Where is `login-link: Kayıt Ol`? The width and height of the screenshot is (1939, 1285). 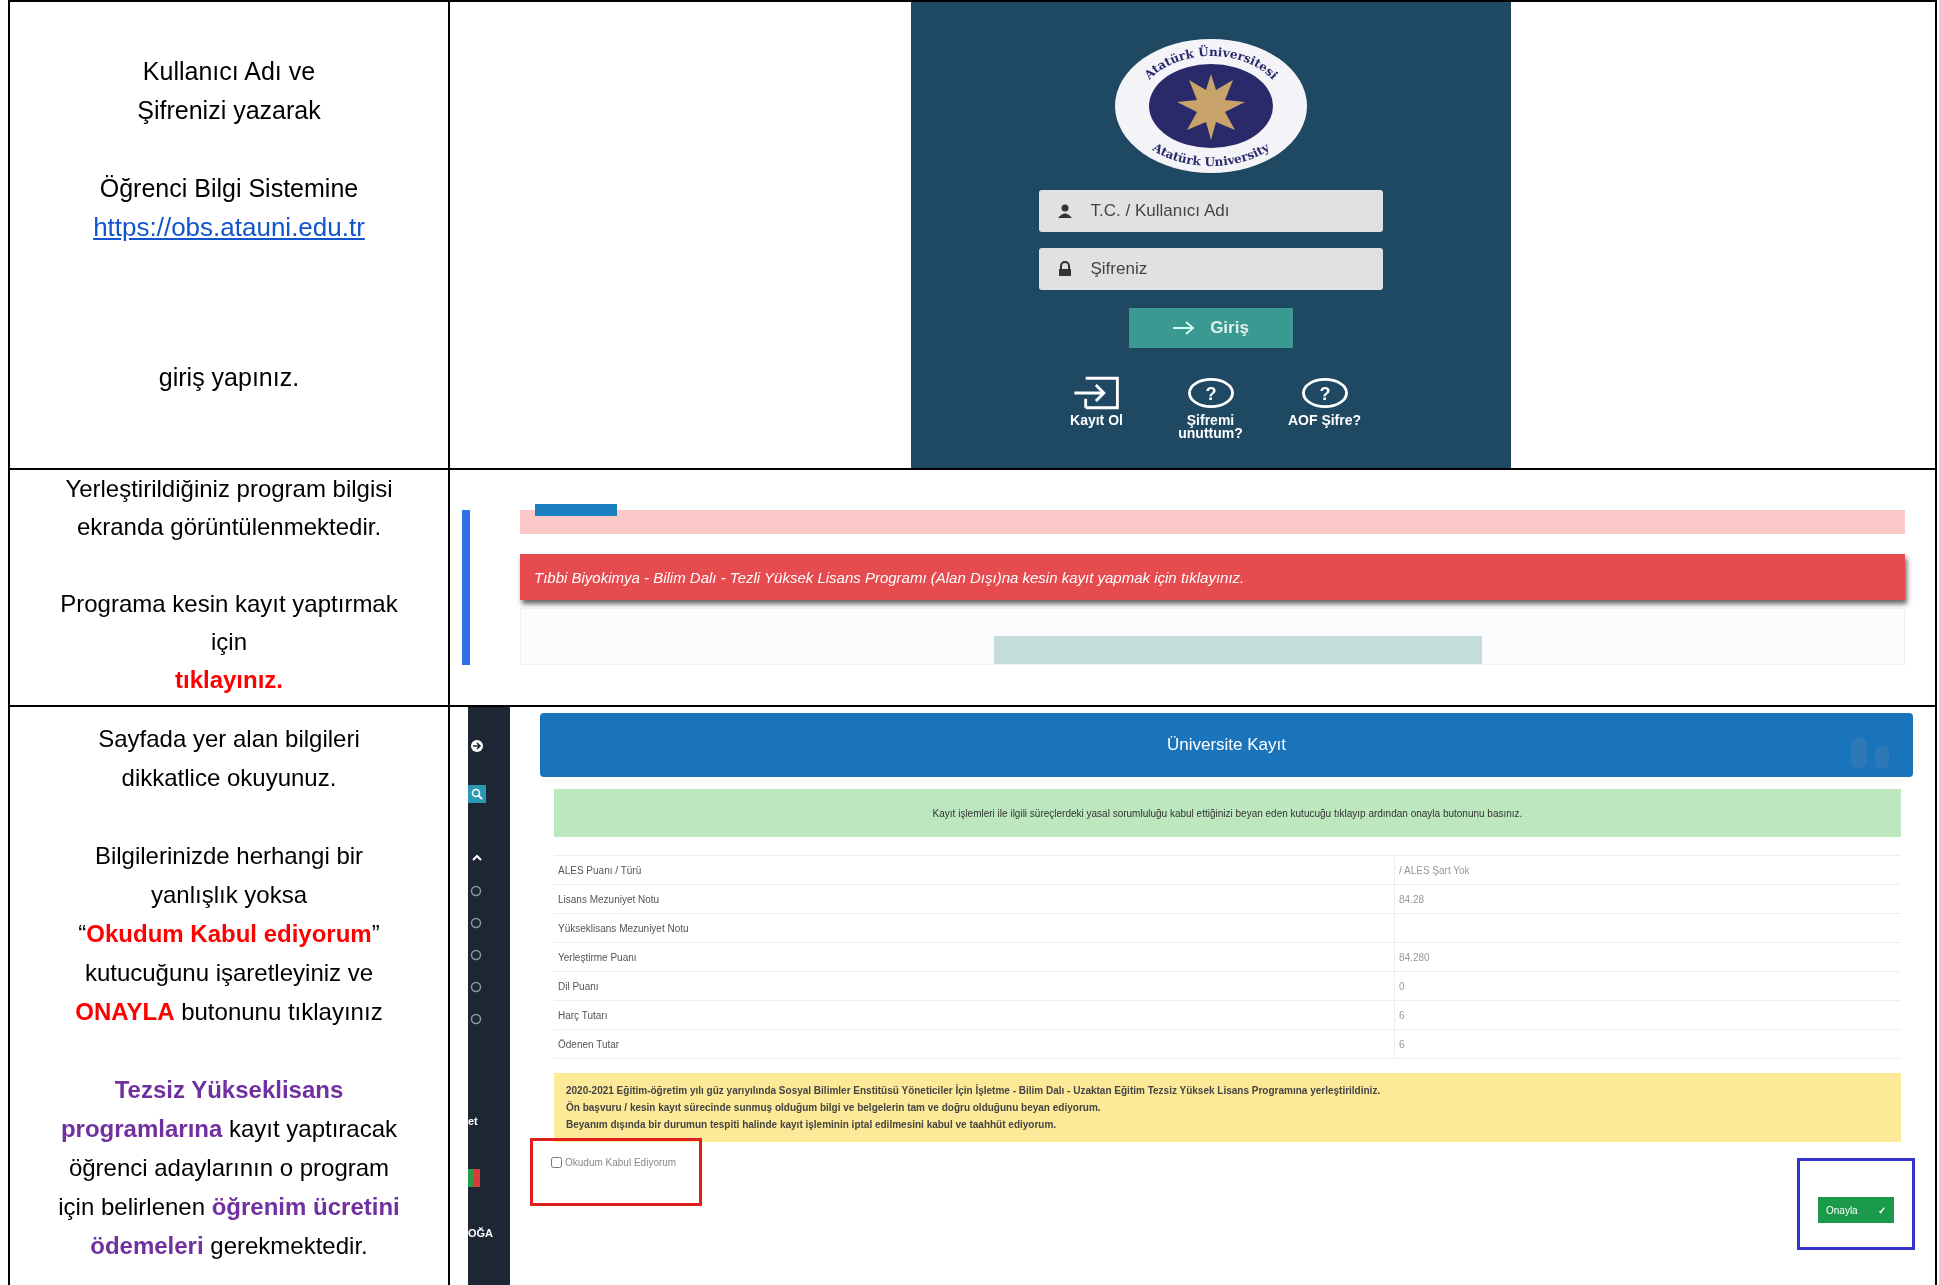
login-link: Kayıt Ol is located at coordinates (1096, 408).